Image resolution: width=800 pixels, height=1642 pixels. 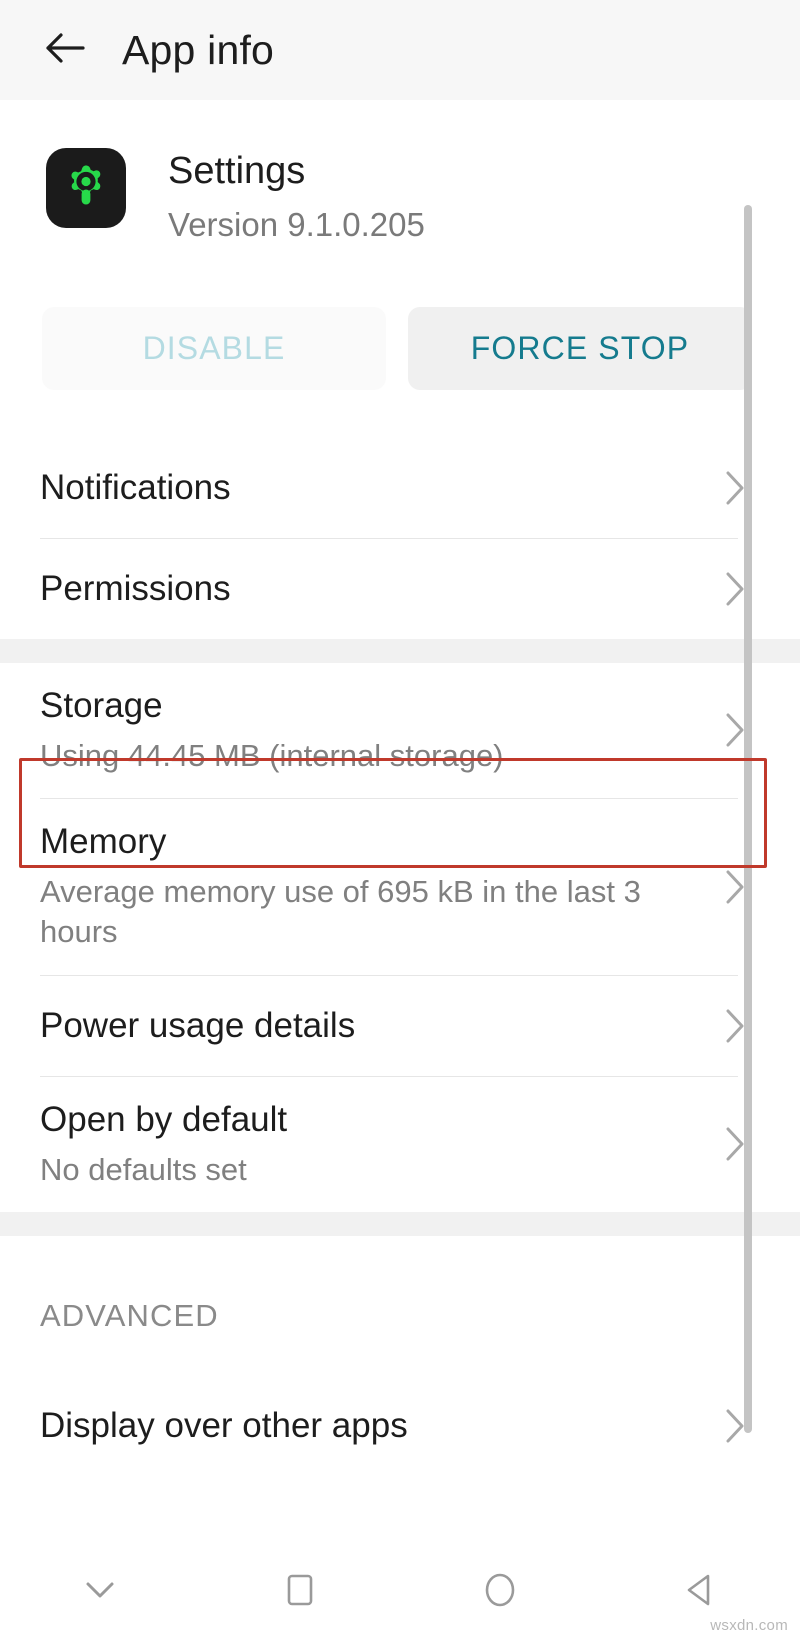 I want to click on square-icon, so click(x=300, y=1592).